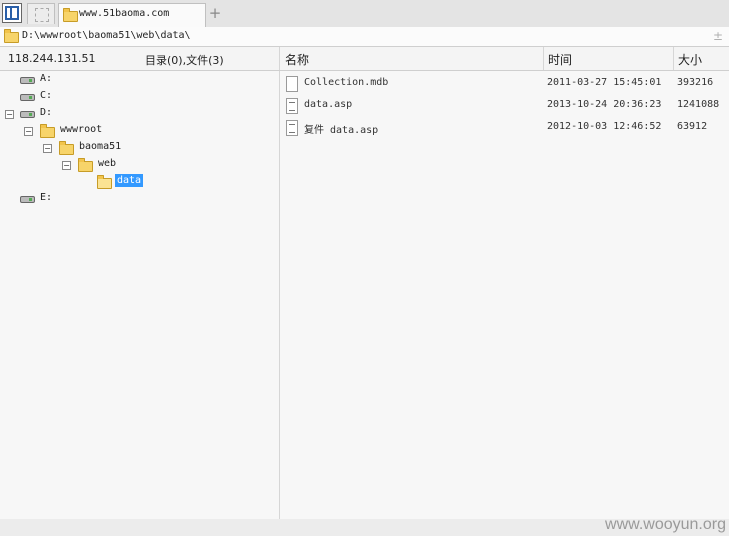 This screenshot has width=729, height=536. Describe the element at coordinates (346, 82) in the screenshot. I see `file-name: Collection.mdb` at that location.